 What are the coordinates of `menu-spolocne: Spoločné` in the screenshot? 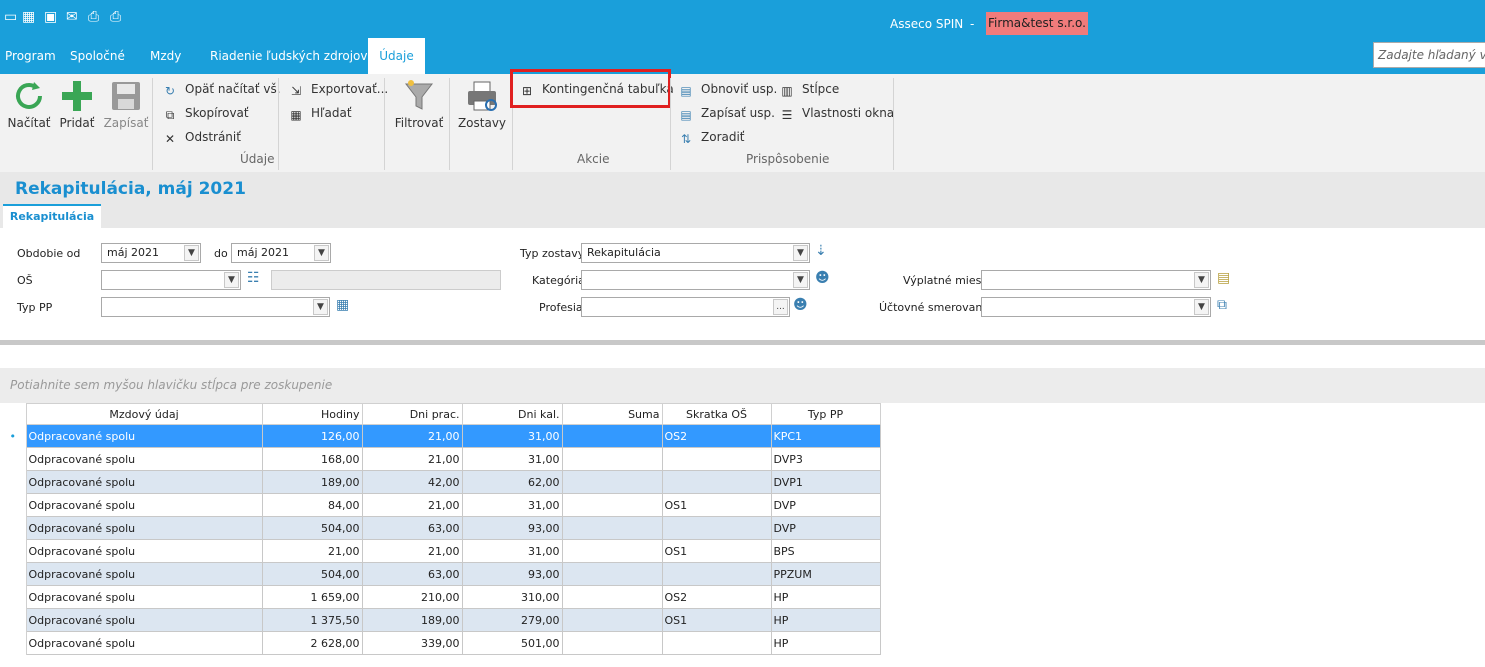 It's located at (97, 56).